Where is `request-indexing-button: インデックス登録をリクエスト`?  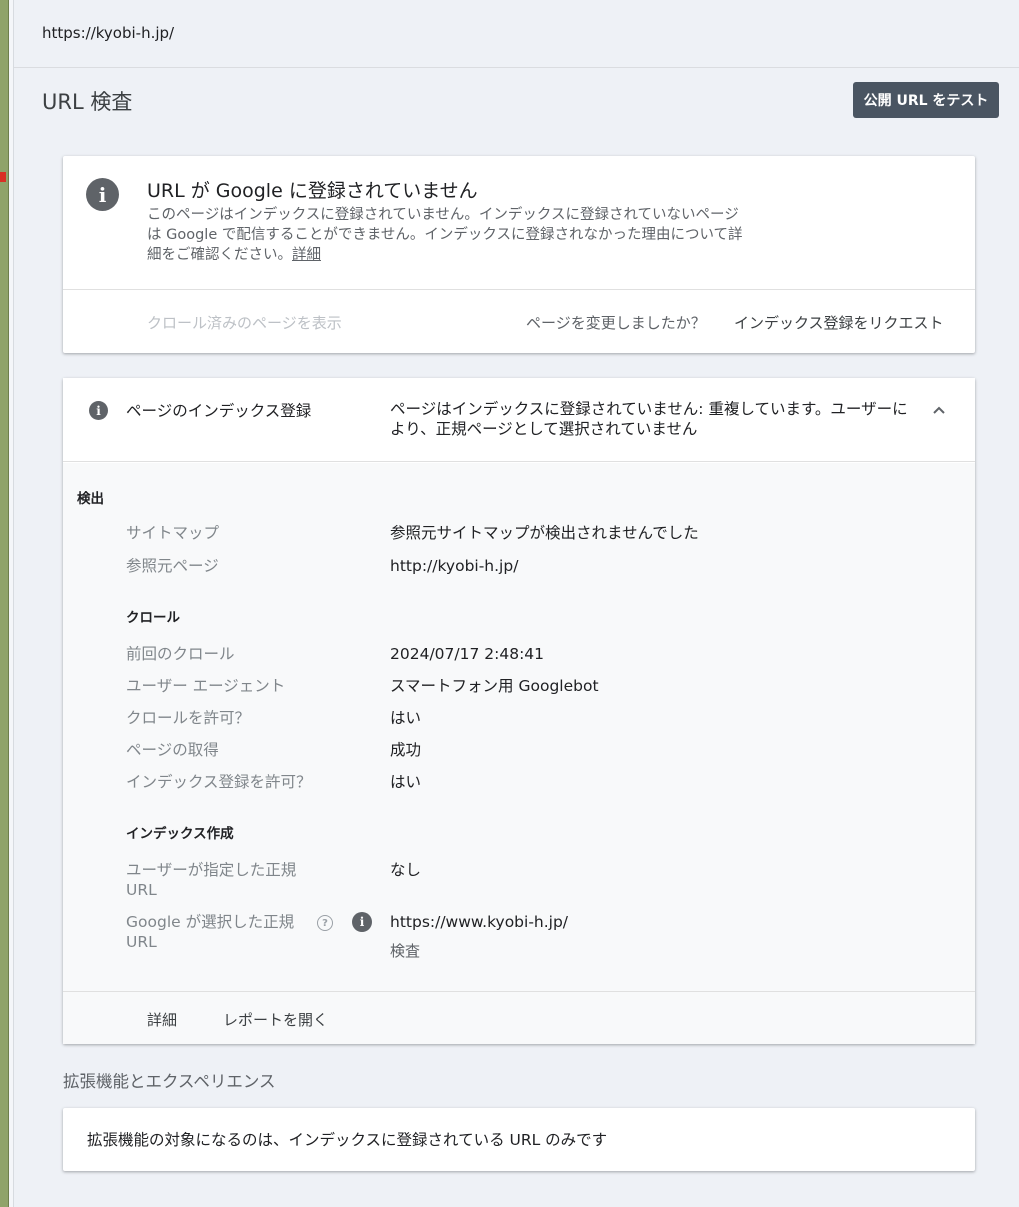 request-indexing-button: インデックス登録をリクエスト is located at coordinates (839, 322).